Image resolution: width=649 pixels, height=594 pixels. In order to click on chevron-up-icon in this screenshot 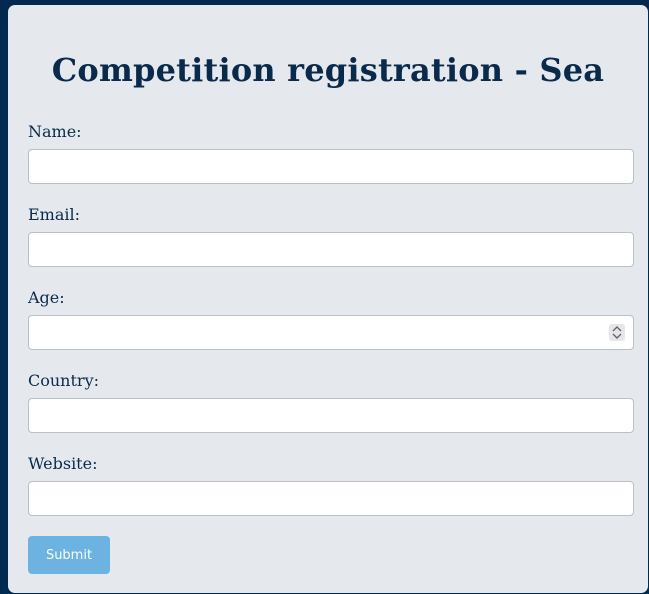, I will do `click(617, 329)`.